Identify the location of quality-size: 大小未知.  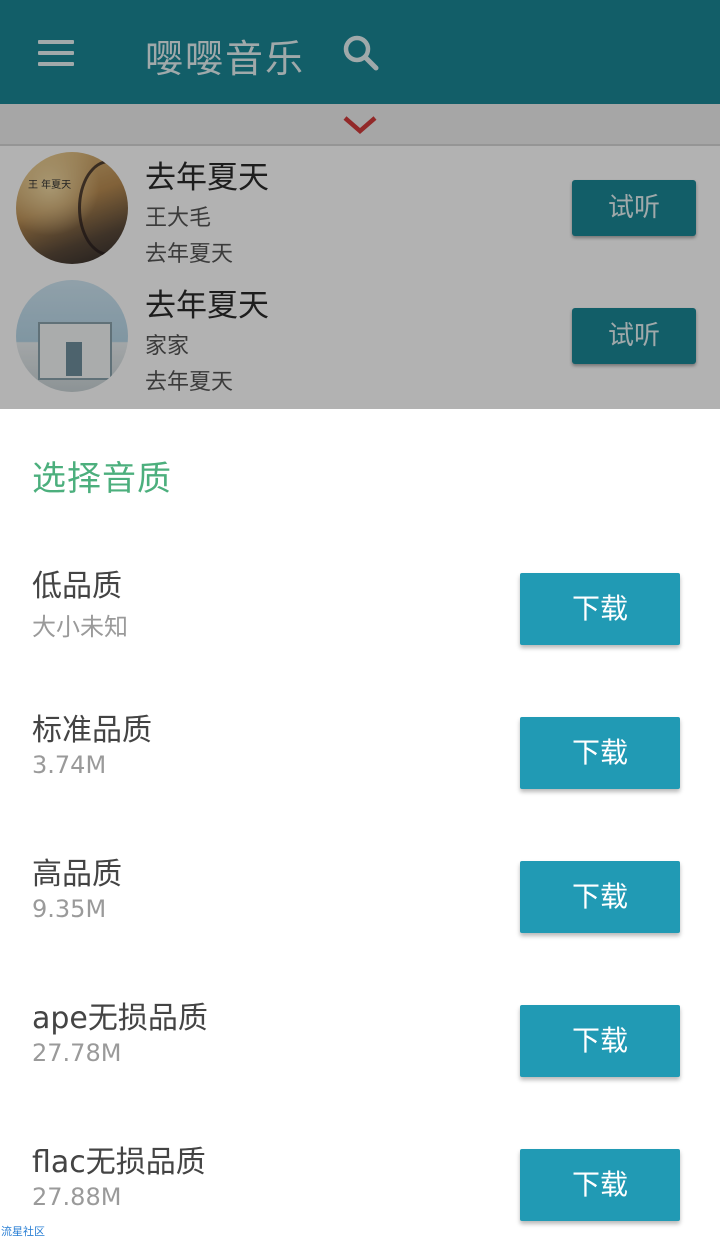
(80, 627).